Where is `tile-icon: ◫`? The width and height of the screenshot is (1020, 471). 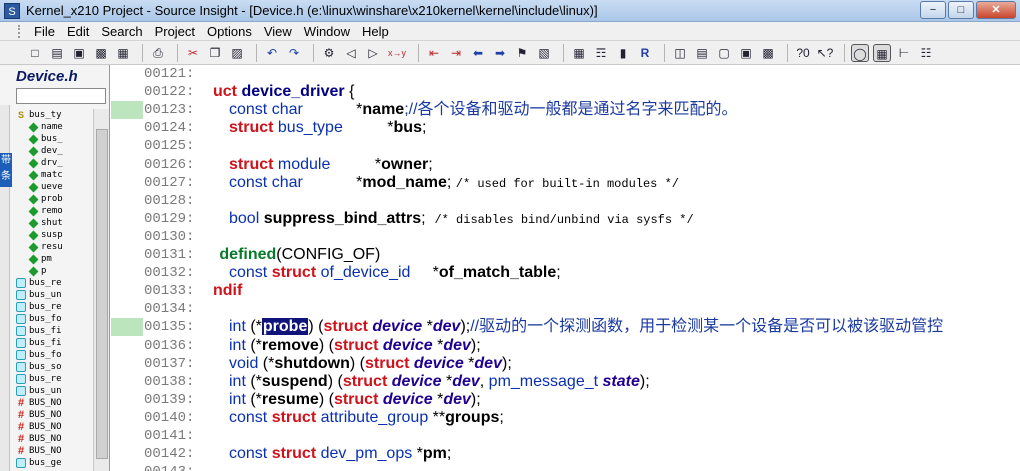
tile-icon: ◫ is located at coordinates (680, 53).